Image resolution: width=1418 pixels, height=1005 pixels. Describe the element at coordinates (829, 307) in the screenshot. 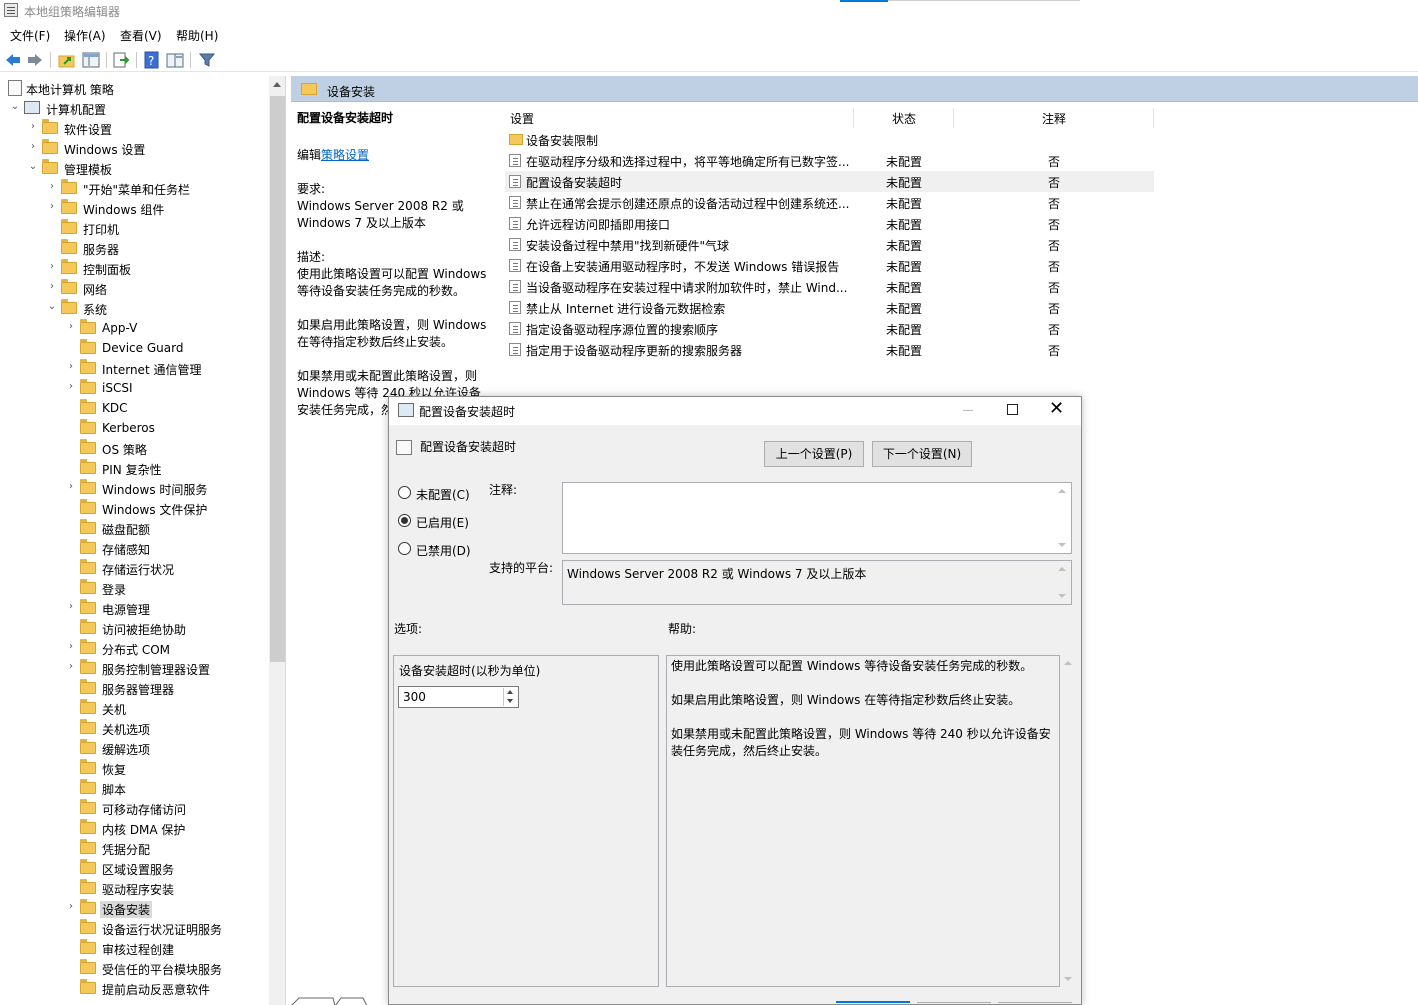

I see `settings-row: 禁止从 Internet 进行设备元数据检索 未配置 否` at that location.